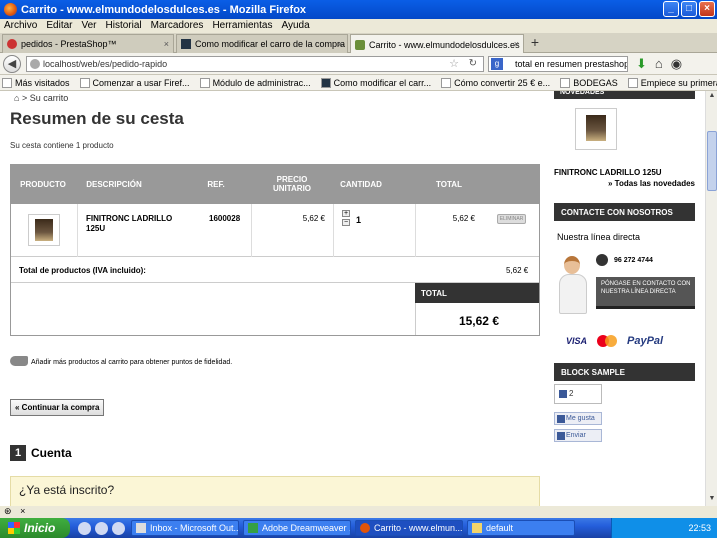  Describe the element at coordinates (88, 26) in the screenshot. I see `menu-ver: Ver` at that location.